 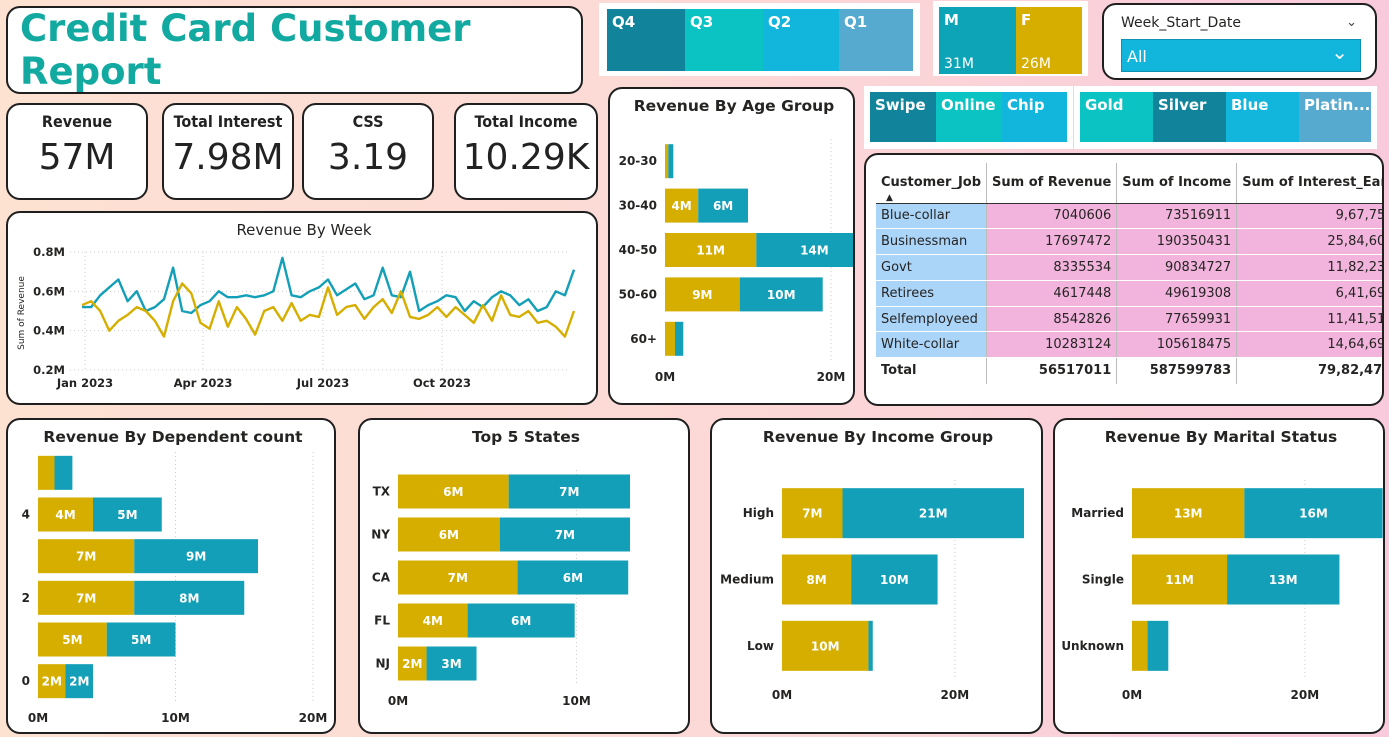 I want to click on tile-label: Q3, so click(x=702, y=22).